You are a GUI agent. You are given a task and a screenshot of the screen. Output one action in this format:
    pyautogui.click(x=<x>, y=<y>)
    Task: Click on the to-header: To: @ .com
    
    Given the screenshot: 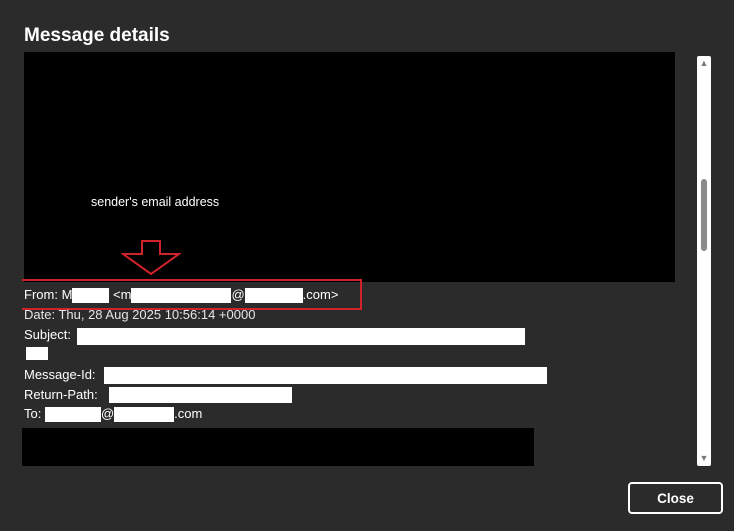 What is the action you would take?
    pyautogui.click(x=113, y=414)
    